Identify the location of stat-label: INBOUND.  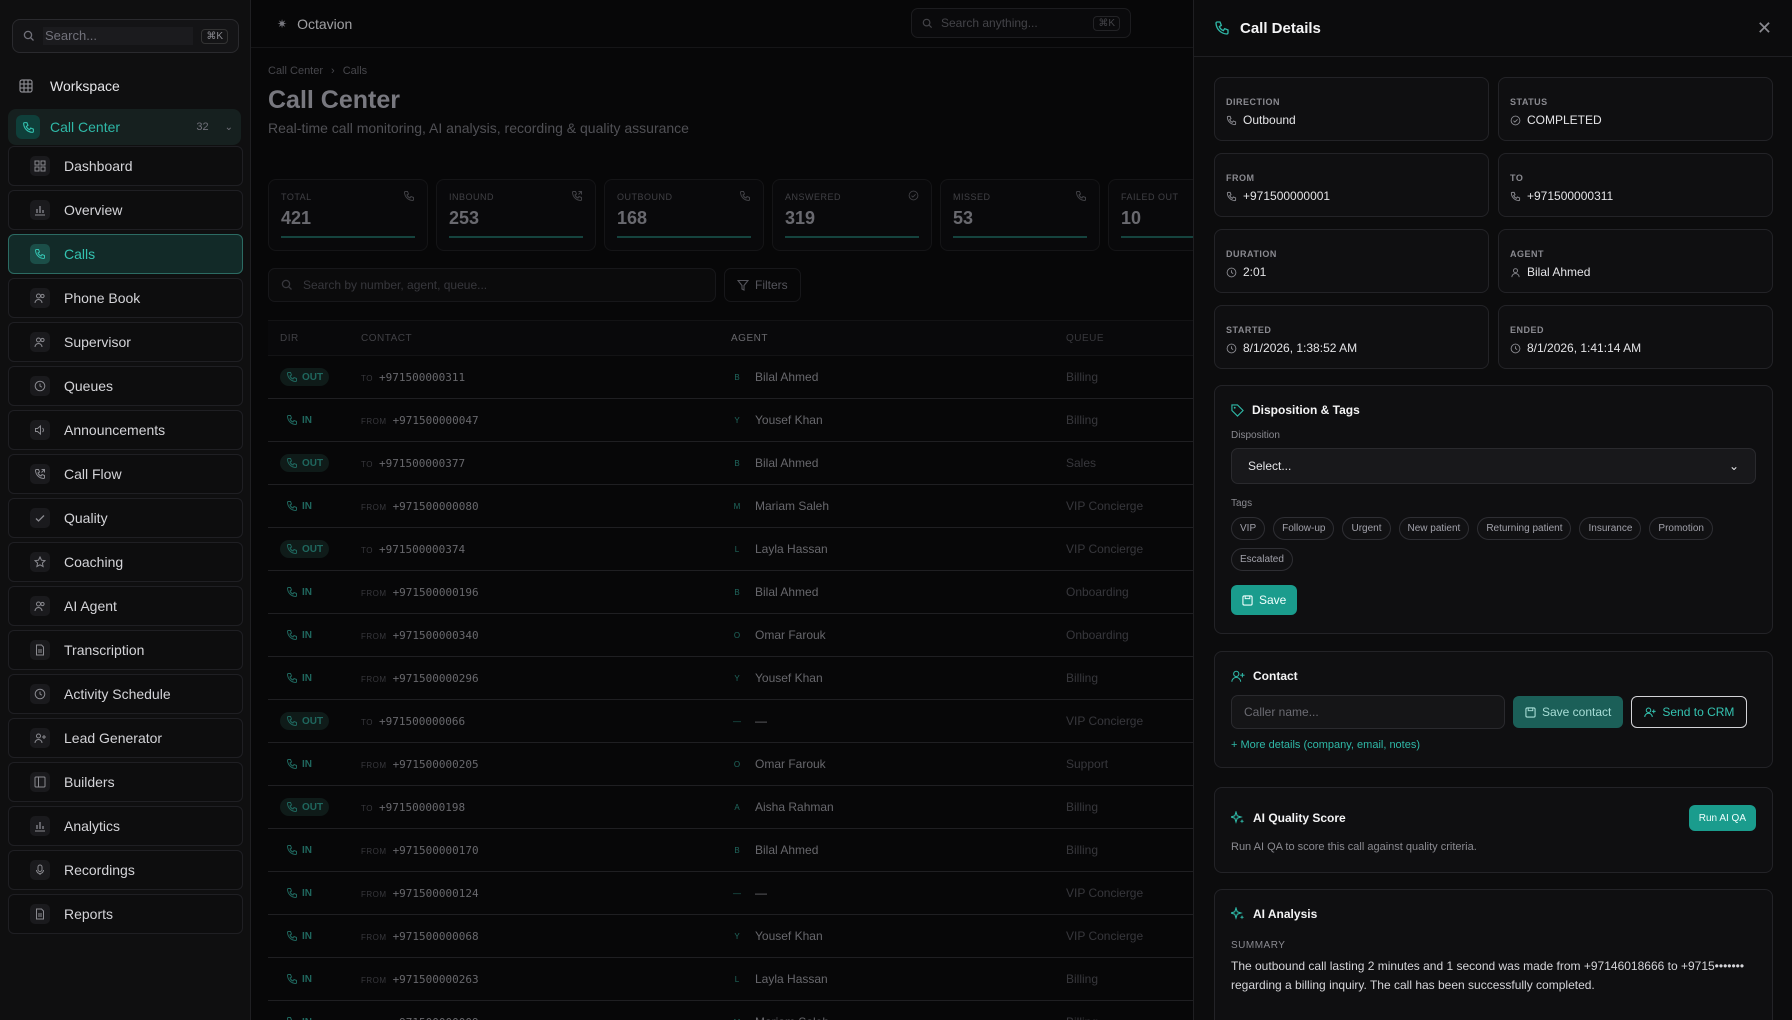
(472, 197).